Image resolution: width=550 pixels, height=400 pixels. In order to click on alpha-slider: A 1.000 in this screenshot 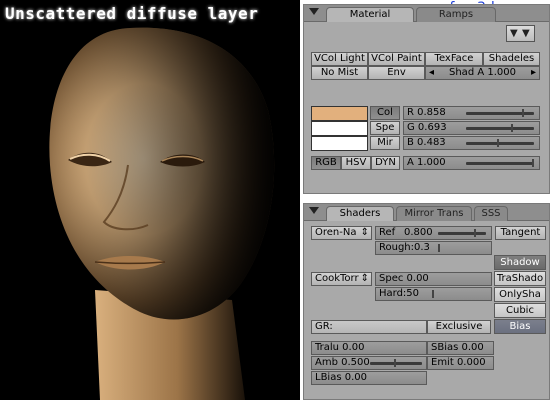, I will do `click(471, 163)`.